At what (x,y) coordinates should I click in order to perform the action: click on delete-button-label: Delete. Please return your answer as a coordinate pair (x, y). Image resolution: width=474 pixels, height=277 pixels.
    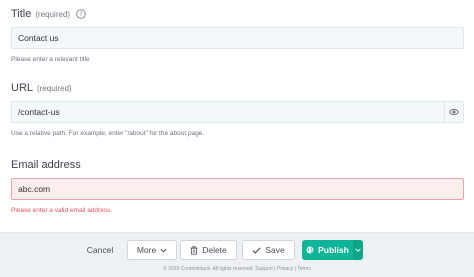
    Looking at the image, I should click on (214, 250).